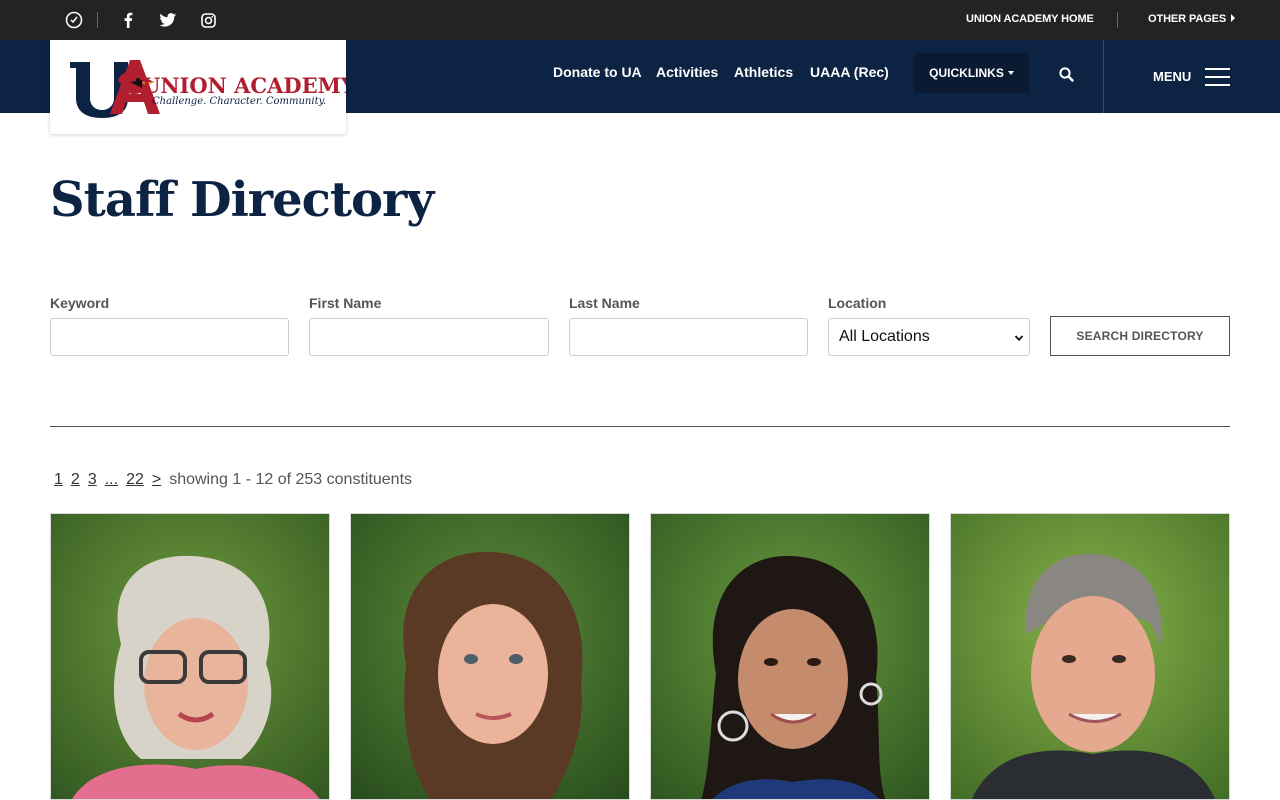 The width and height of the screenshot is (1280, 800). I want to click on results-summary: showing 1 - 12 of 253 constituents, so click(291, 479).